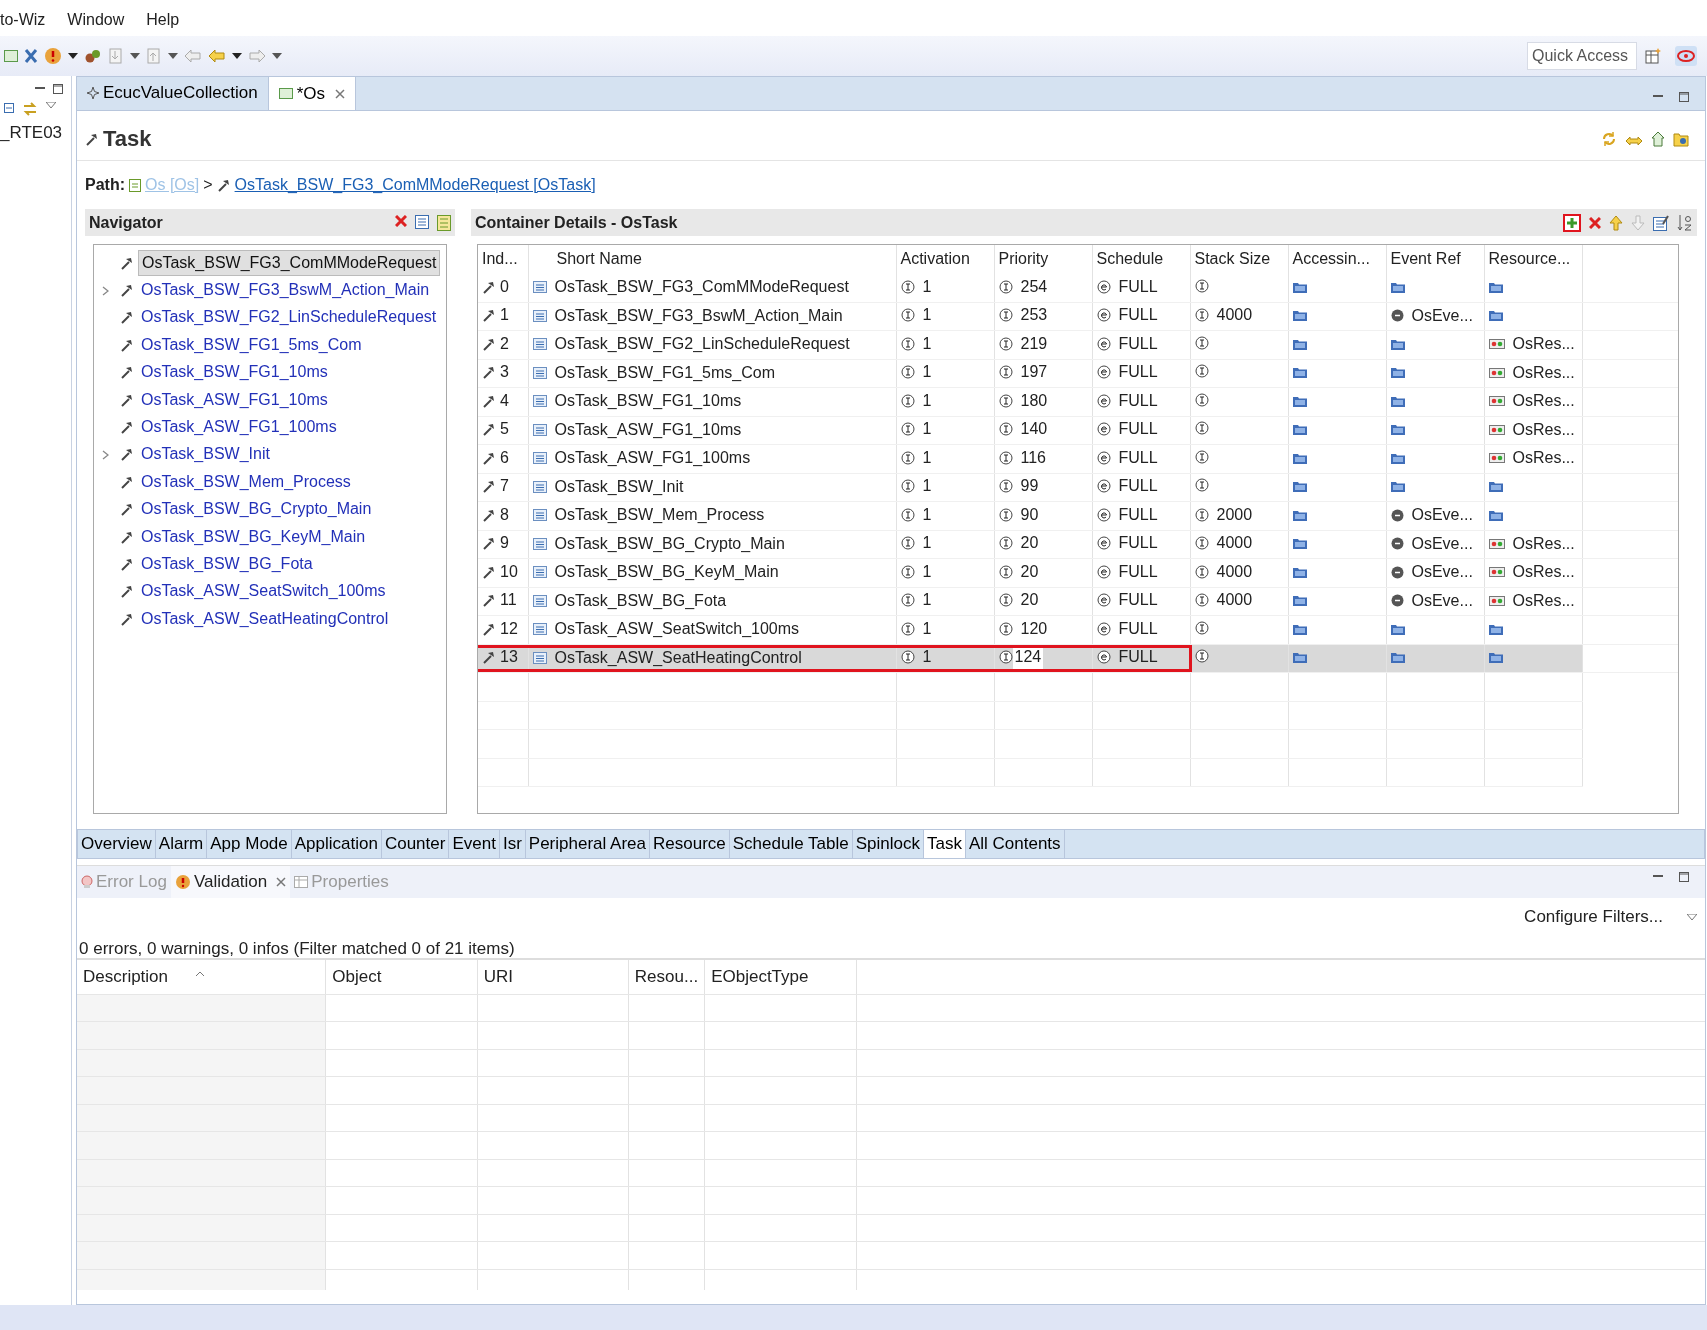 This screenshot has height=1330, width=1707. I want to click on page-tab: Peripheral Area, so click(587, 844).